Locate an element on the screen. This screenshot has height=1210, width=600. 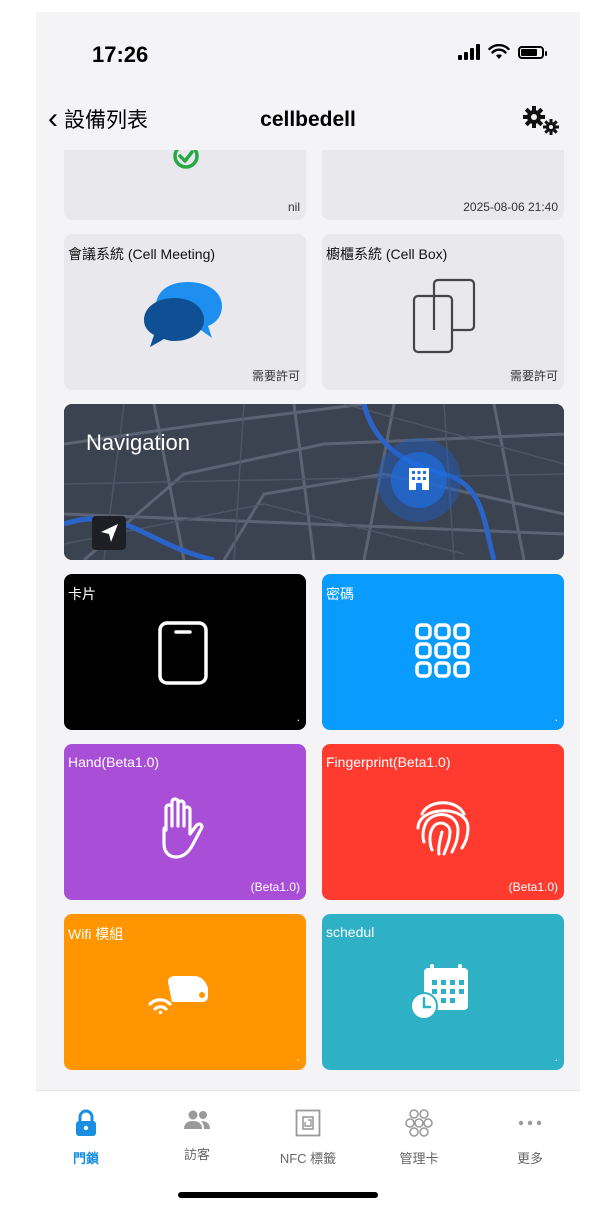
box-system-card: 櫥櫃系統 (Cell Box) 需要許可 is located at coordinates (443, 312).